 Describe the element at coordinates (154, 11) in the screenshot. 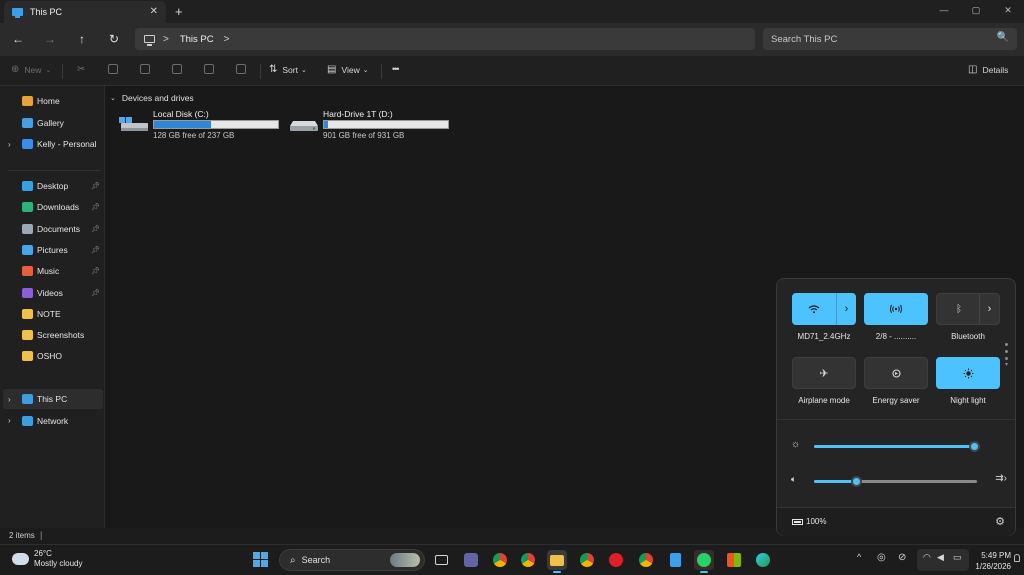

I see `tab-close-icon: ✕` at that location.